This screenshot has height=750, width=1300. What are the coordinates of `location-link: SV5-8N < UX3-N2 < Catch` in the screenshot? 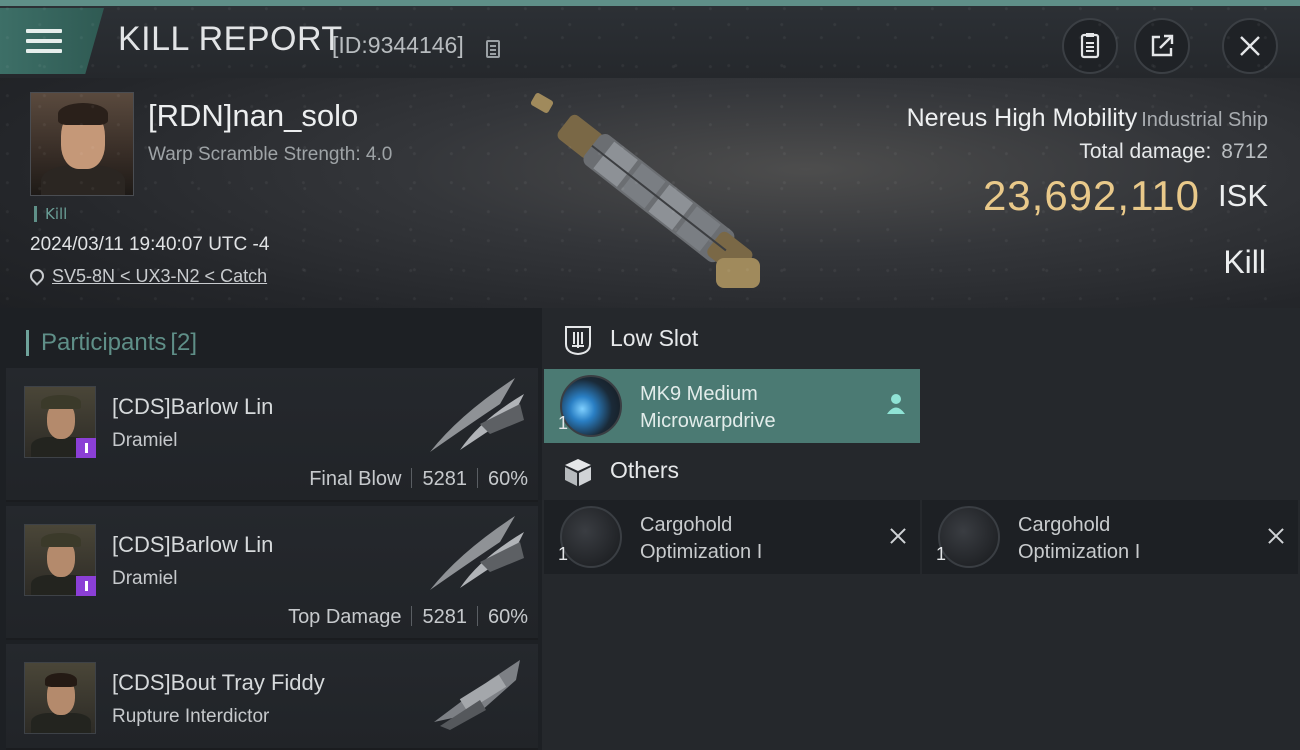 It's located at (159, 276).